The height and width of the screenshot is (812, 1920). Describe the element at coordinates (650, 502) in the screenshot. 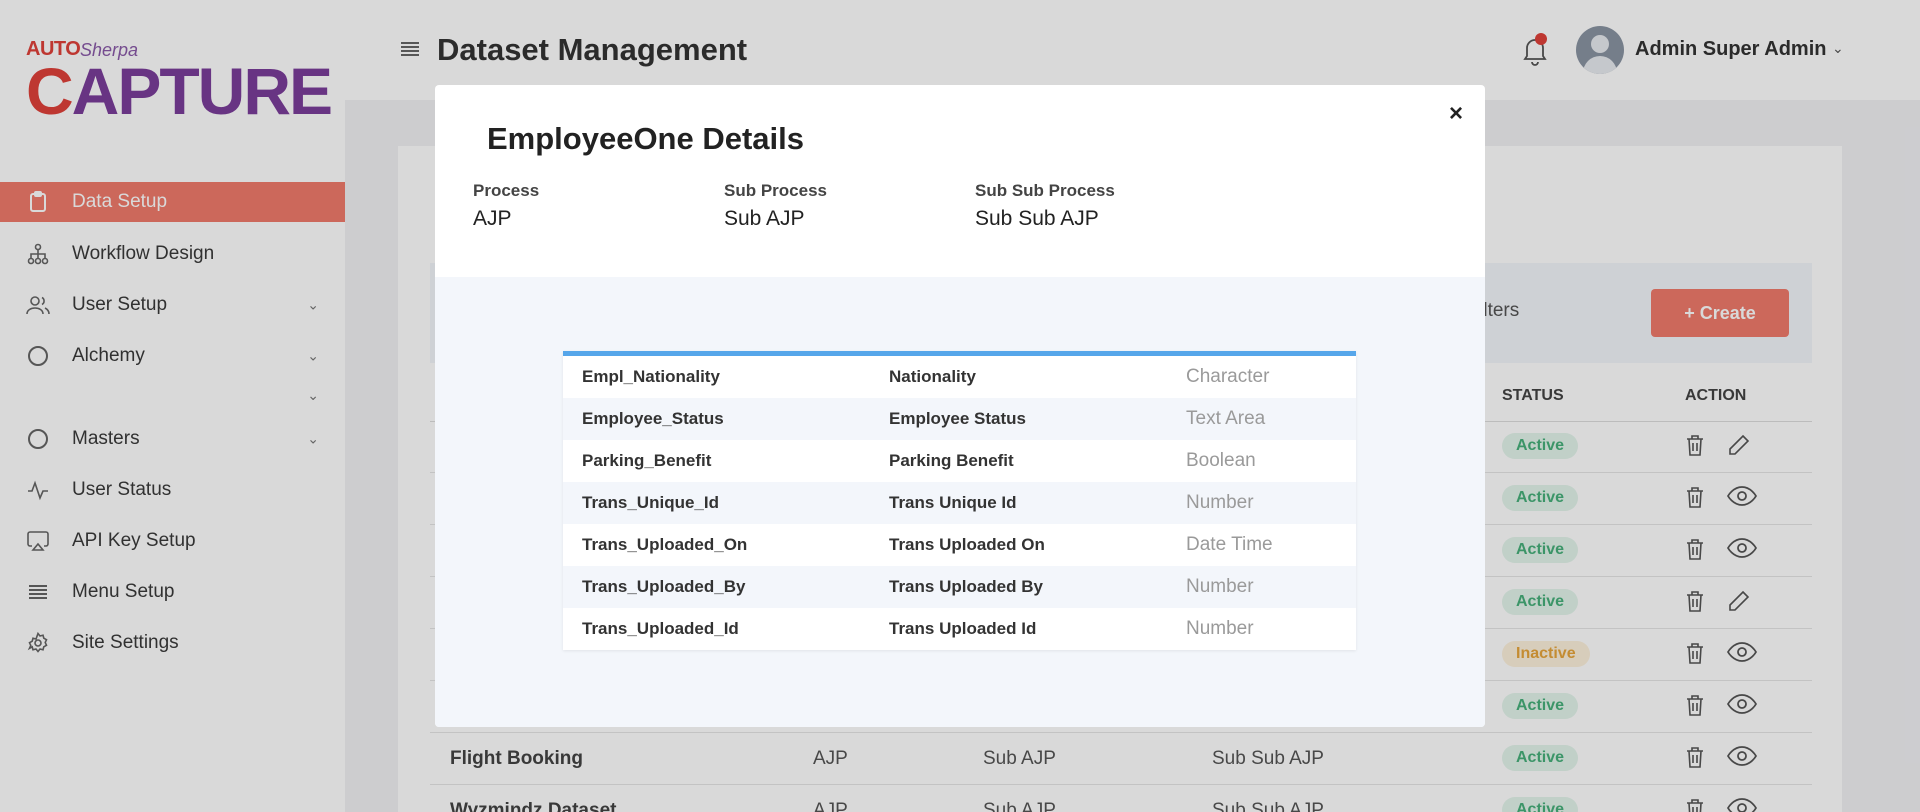

I see `field-key: Trans_Unique_Id` at that location.